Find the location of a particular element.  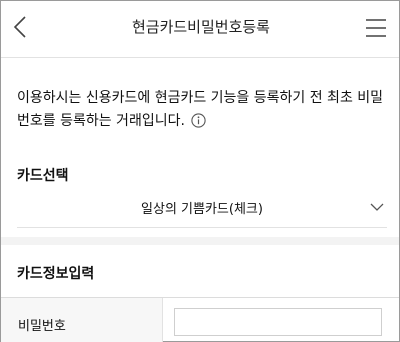

section-divider is located at coordinates (200, 241).